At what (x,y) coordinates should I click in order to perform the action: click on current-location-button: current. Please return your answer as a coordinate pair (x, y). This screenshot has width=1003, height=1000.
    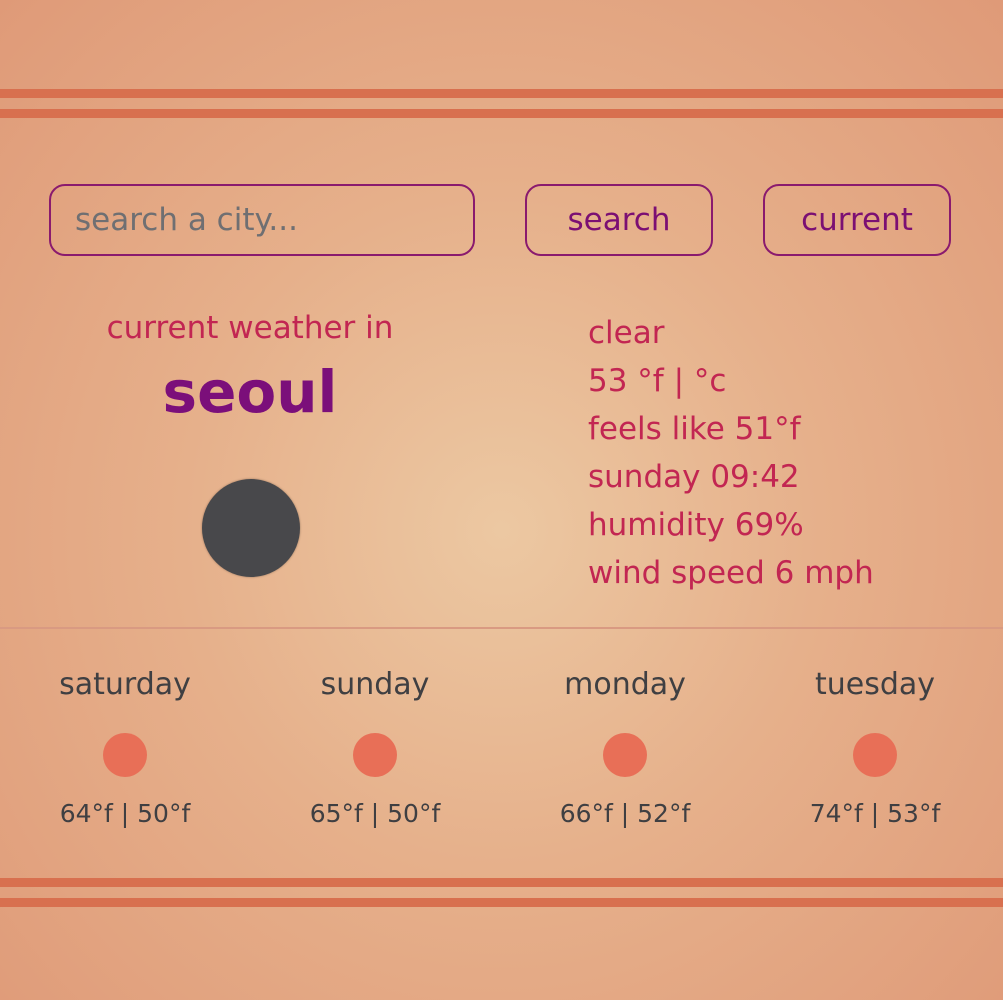
    Looking at the image, I should click on (857, 220).